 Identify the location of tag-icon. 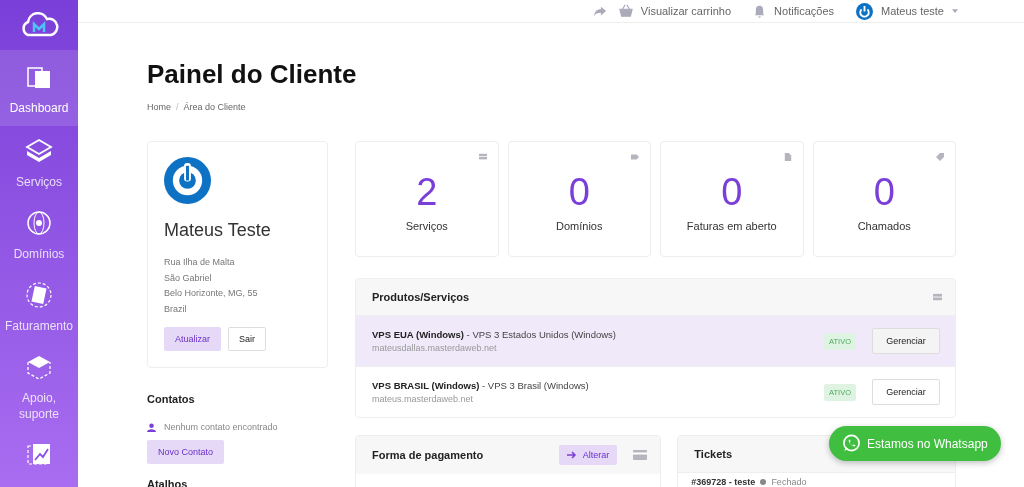
(635, 157).